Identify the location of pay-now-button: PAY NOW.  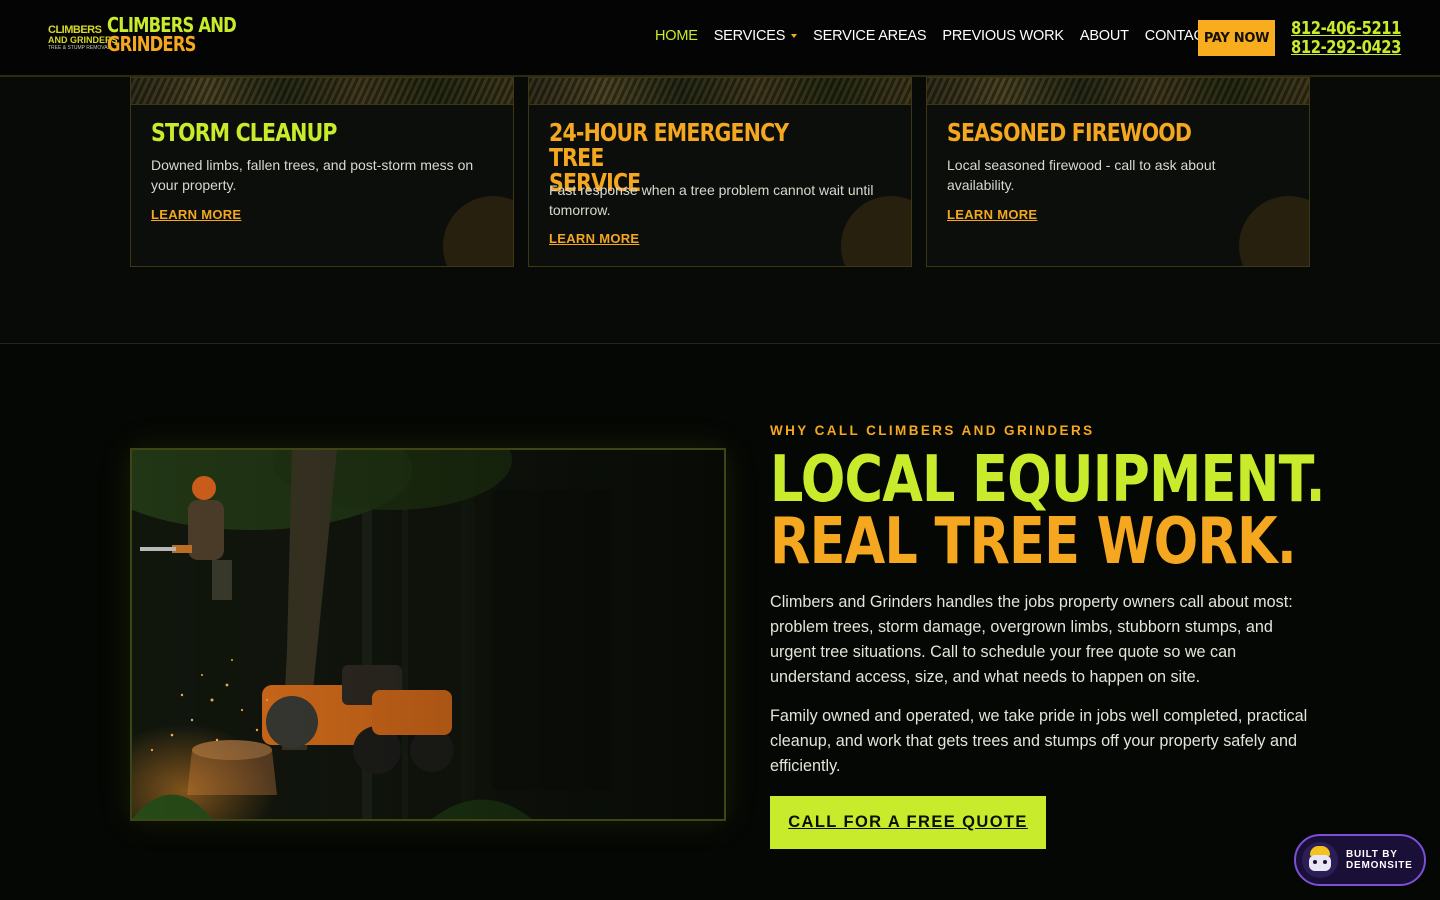
(1236, 38).